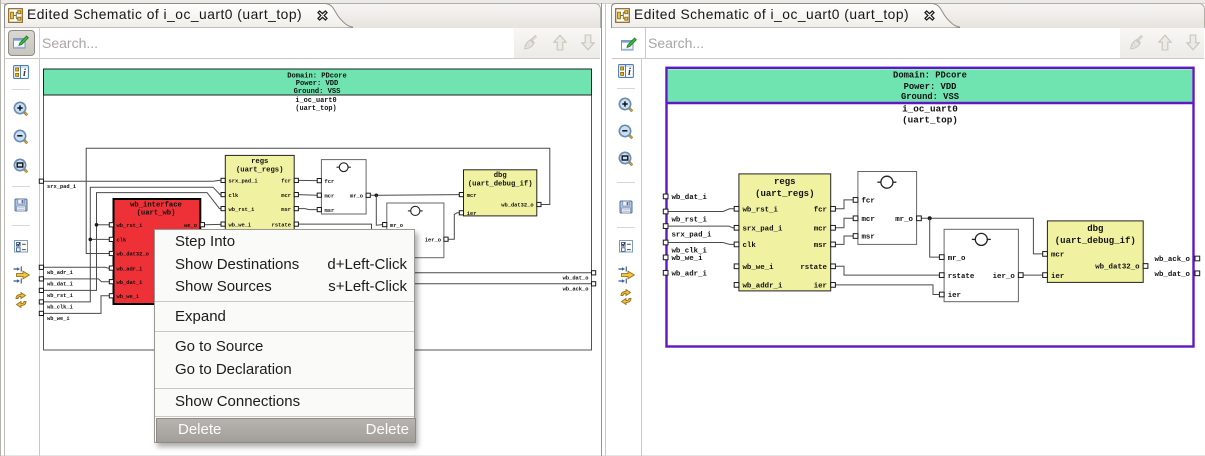 The image size is (1205, 456). What do you see at coordinates (156, 206) in the screenshot?
I see `svg-text: wb_interface` at bounding box center [156, 206].